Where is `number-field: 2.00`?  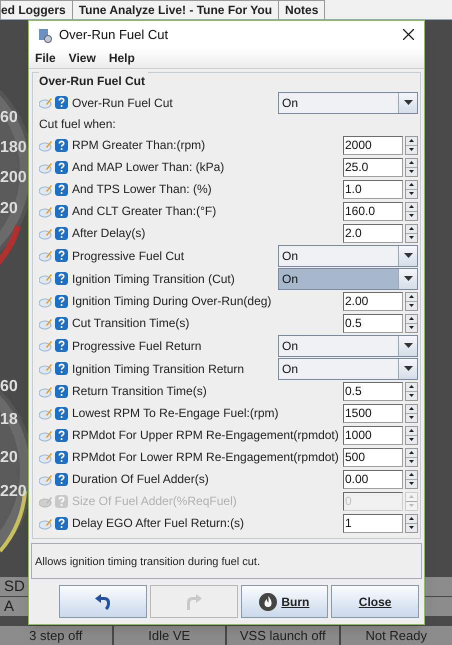 number-field: 2.00 is located at coordinates (373, 301).